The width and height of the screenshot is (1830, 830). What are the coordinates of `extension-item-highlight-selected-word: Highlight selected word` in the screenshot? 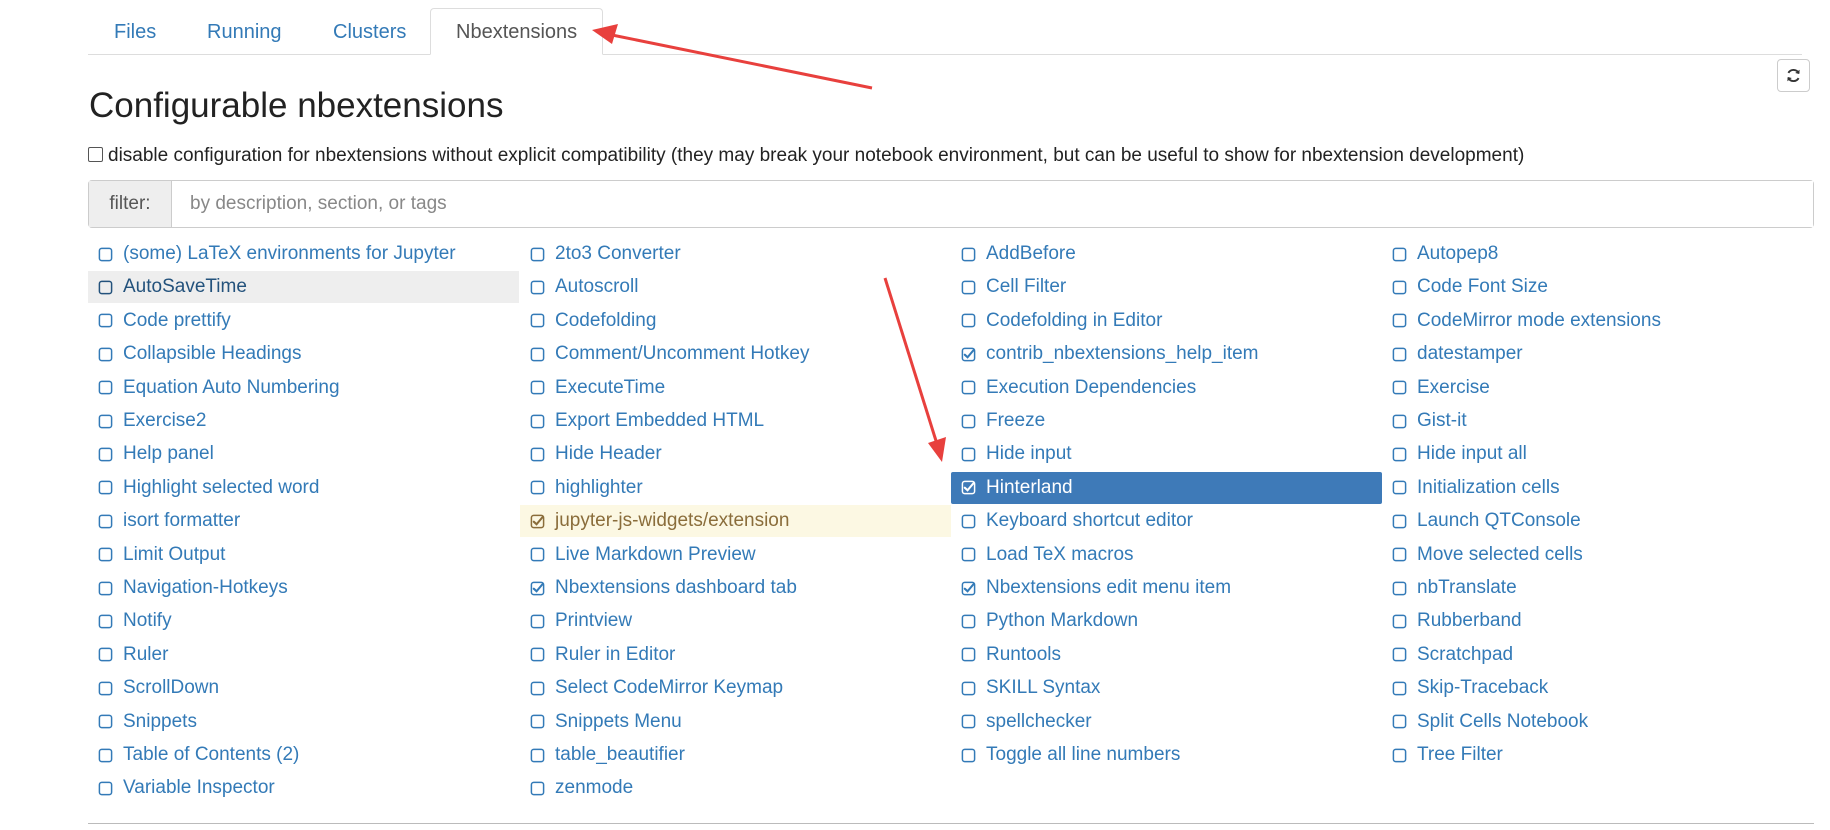 It's located at (303, 488).